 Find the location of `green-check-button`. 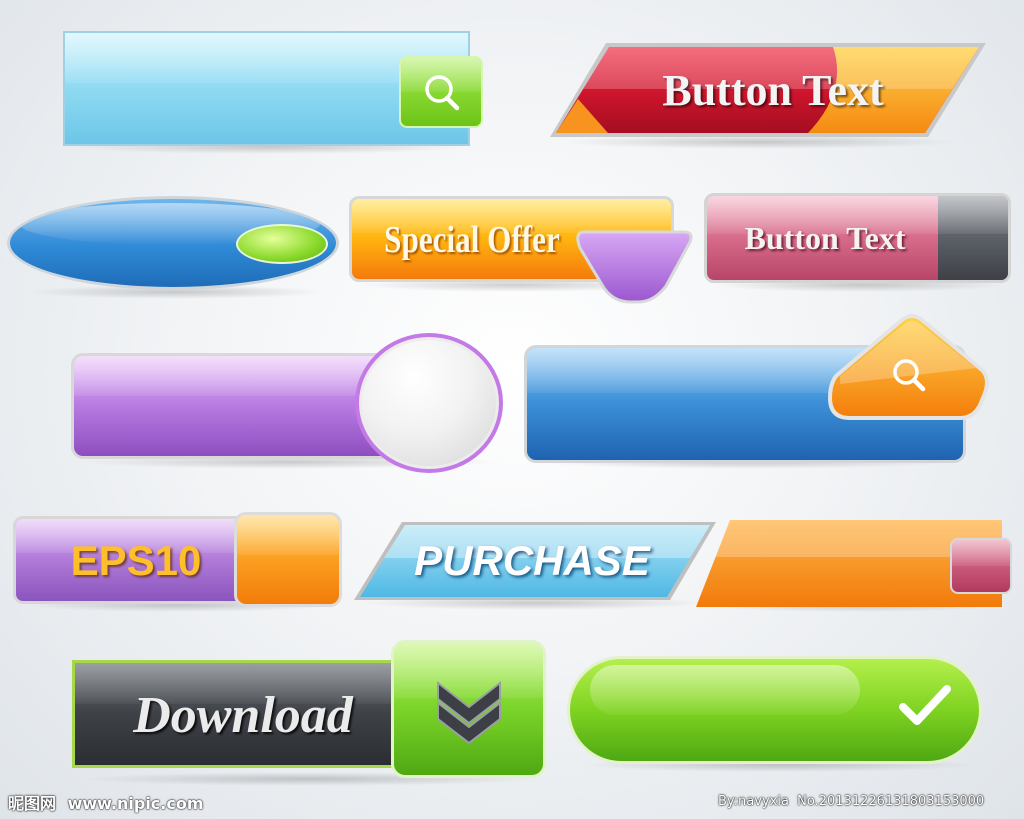

green-check-button is located at coordinates (774, 710).